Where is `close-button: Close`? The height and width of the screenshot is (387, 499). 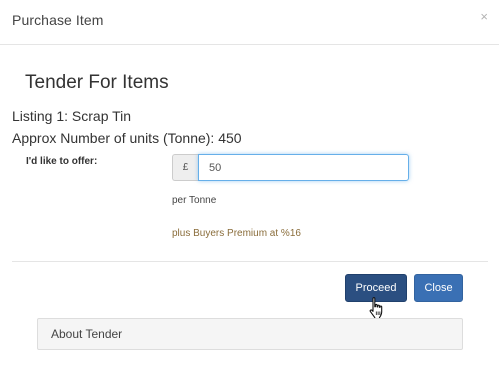
close-button: Close is located at coordinates (438, 288).